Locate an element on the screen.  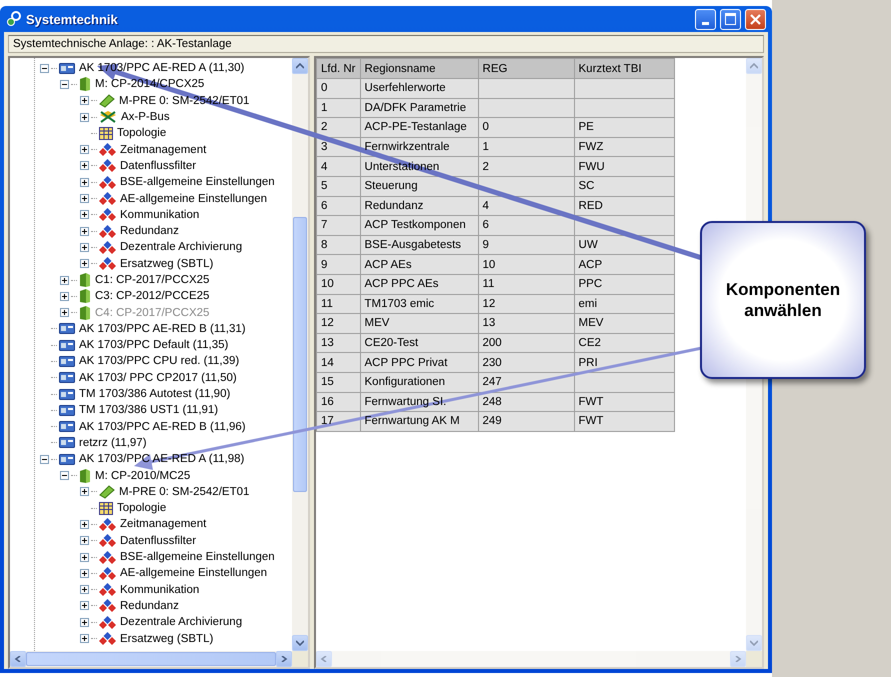
table-cell: BSE-Ausgabetests is located at coordinates (419, 245).